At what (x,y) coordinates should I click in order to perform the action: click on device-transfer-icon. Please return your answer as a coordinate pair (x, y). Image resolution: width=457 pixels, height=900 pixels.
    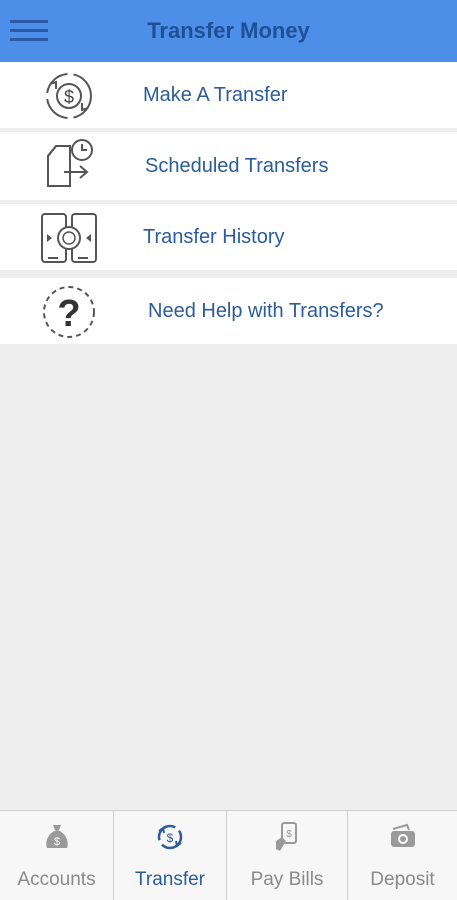
    Looking at the image, I should click on (69, 238).